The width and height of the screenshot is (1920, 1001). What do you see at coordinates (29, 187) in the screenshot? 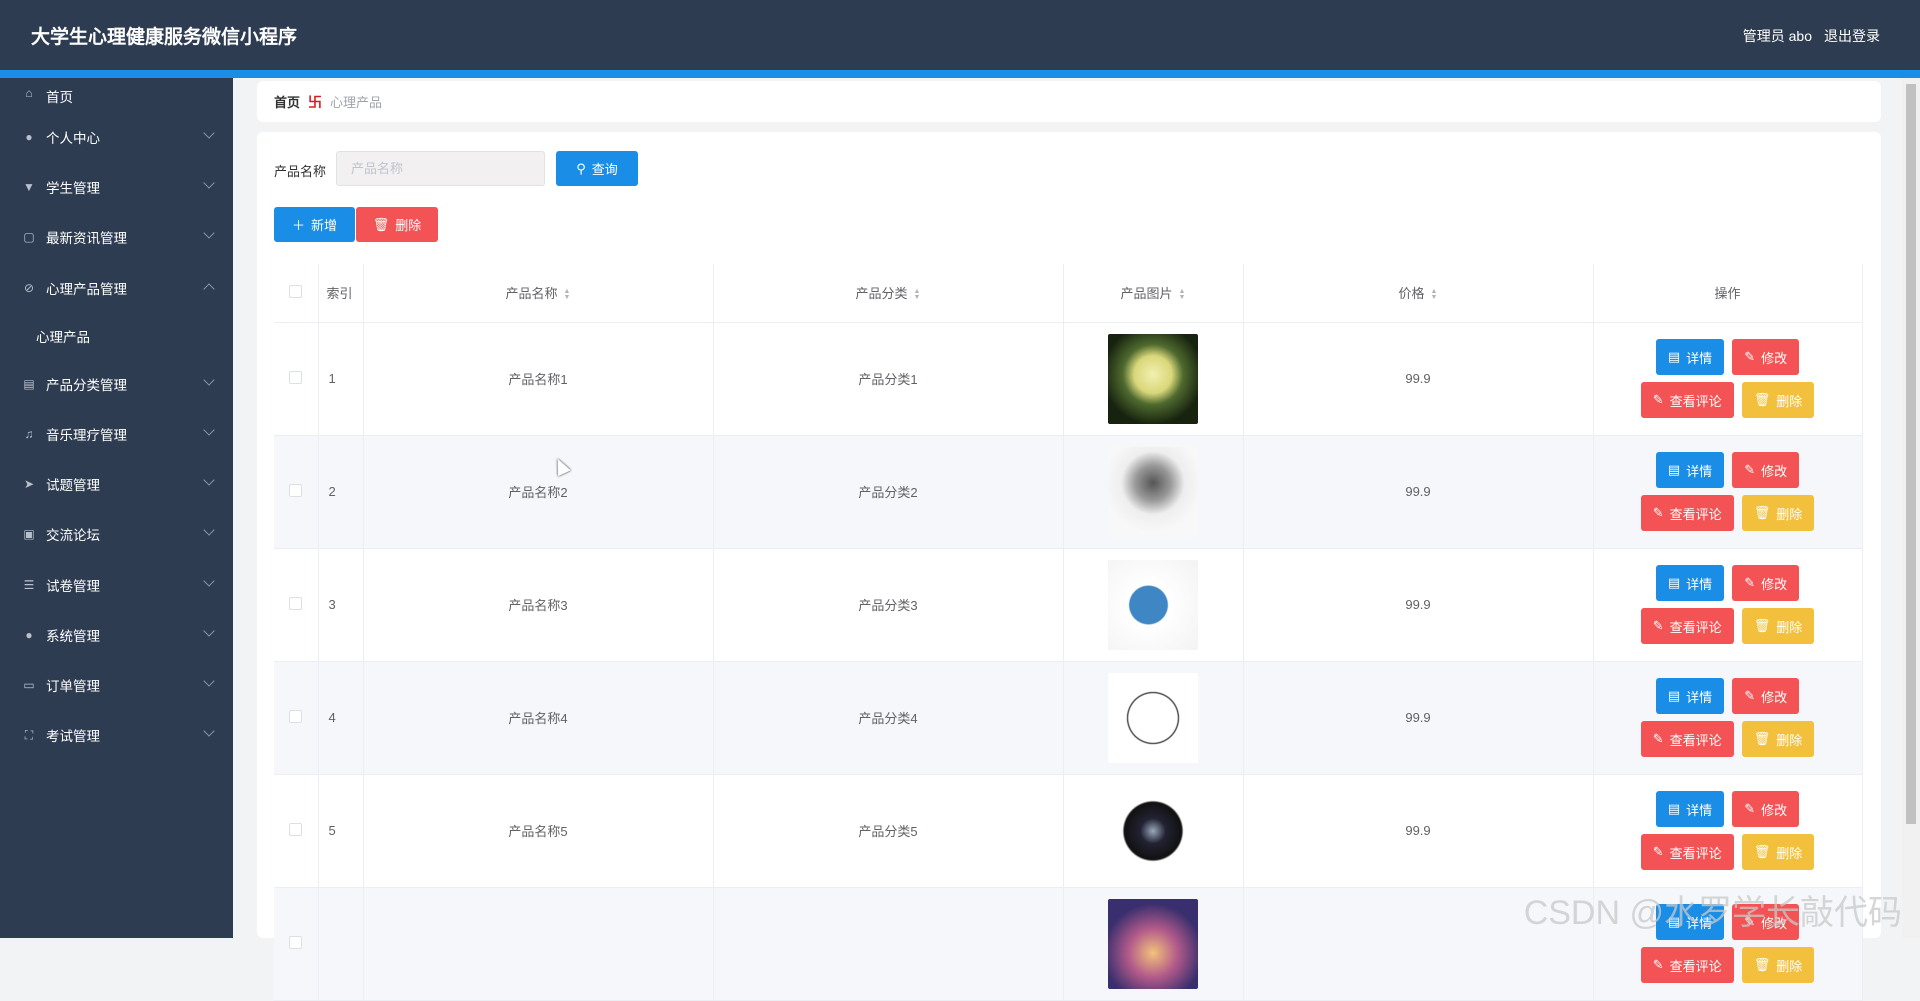
I see `student-icon: ▼` at bounding box center [29, 187].